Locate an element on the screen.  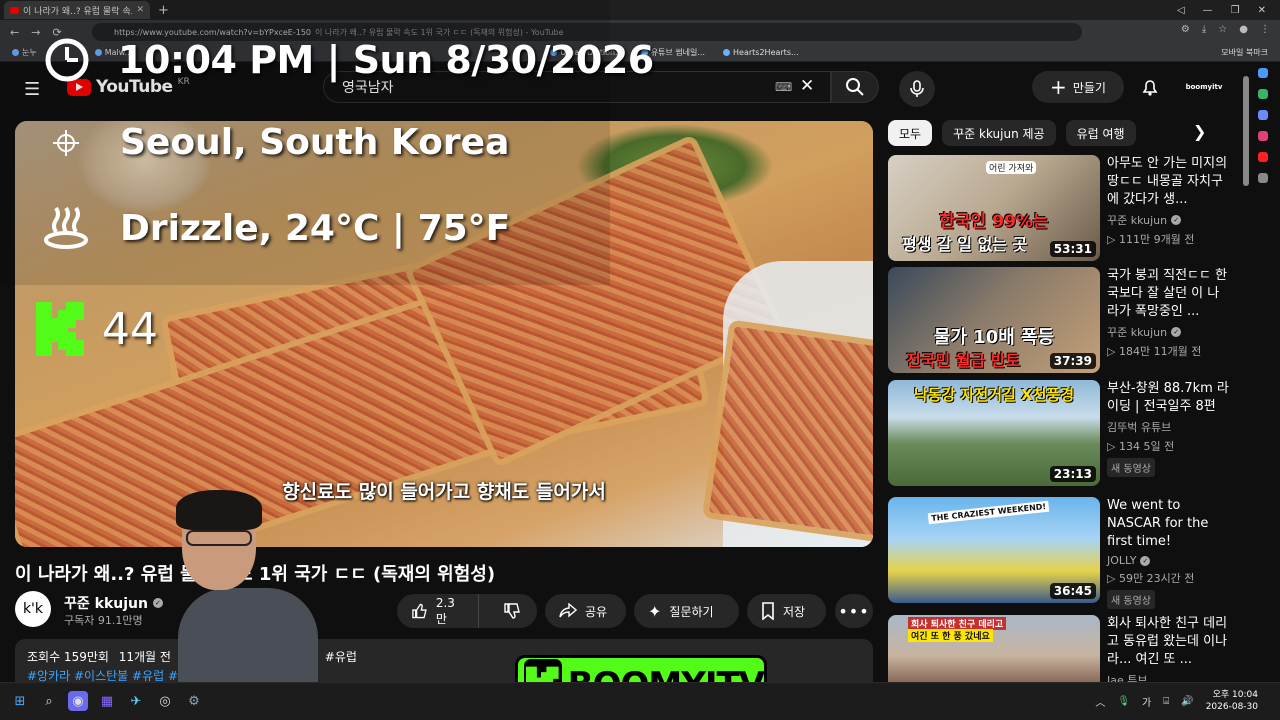
notifications-bell-icon is located at coordinates (1150, 87).